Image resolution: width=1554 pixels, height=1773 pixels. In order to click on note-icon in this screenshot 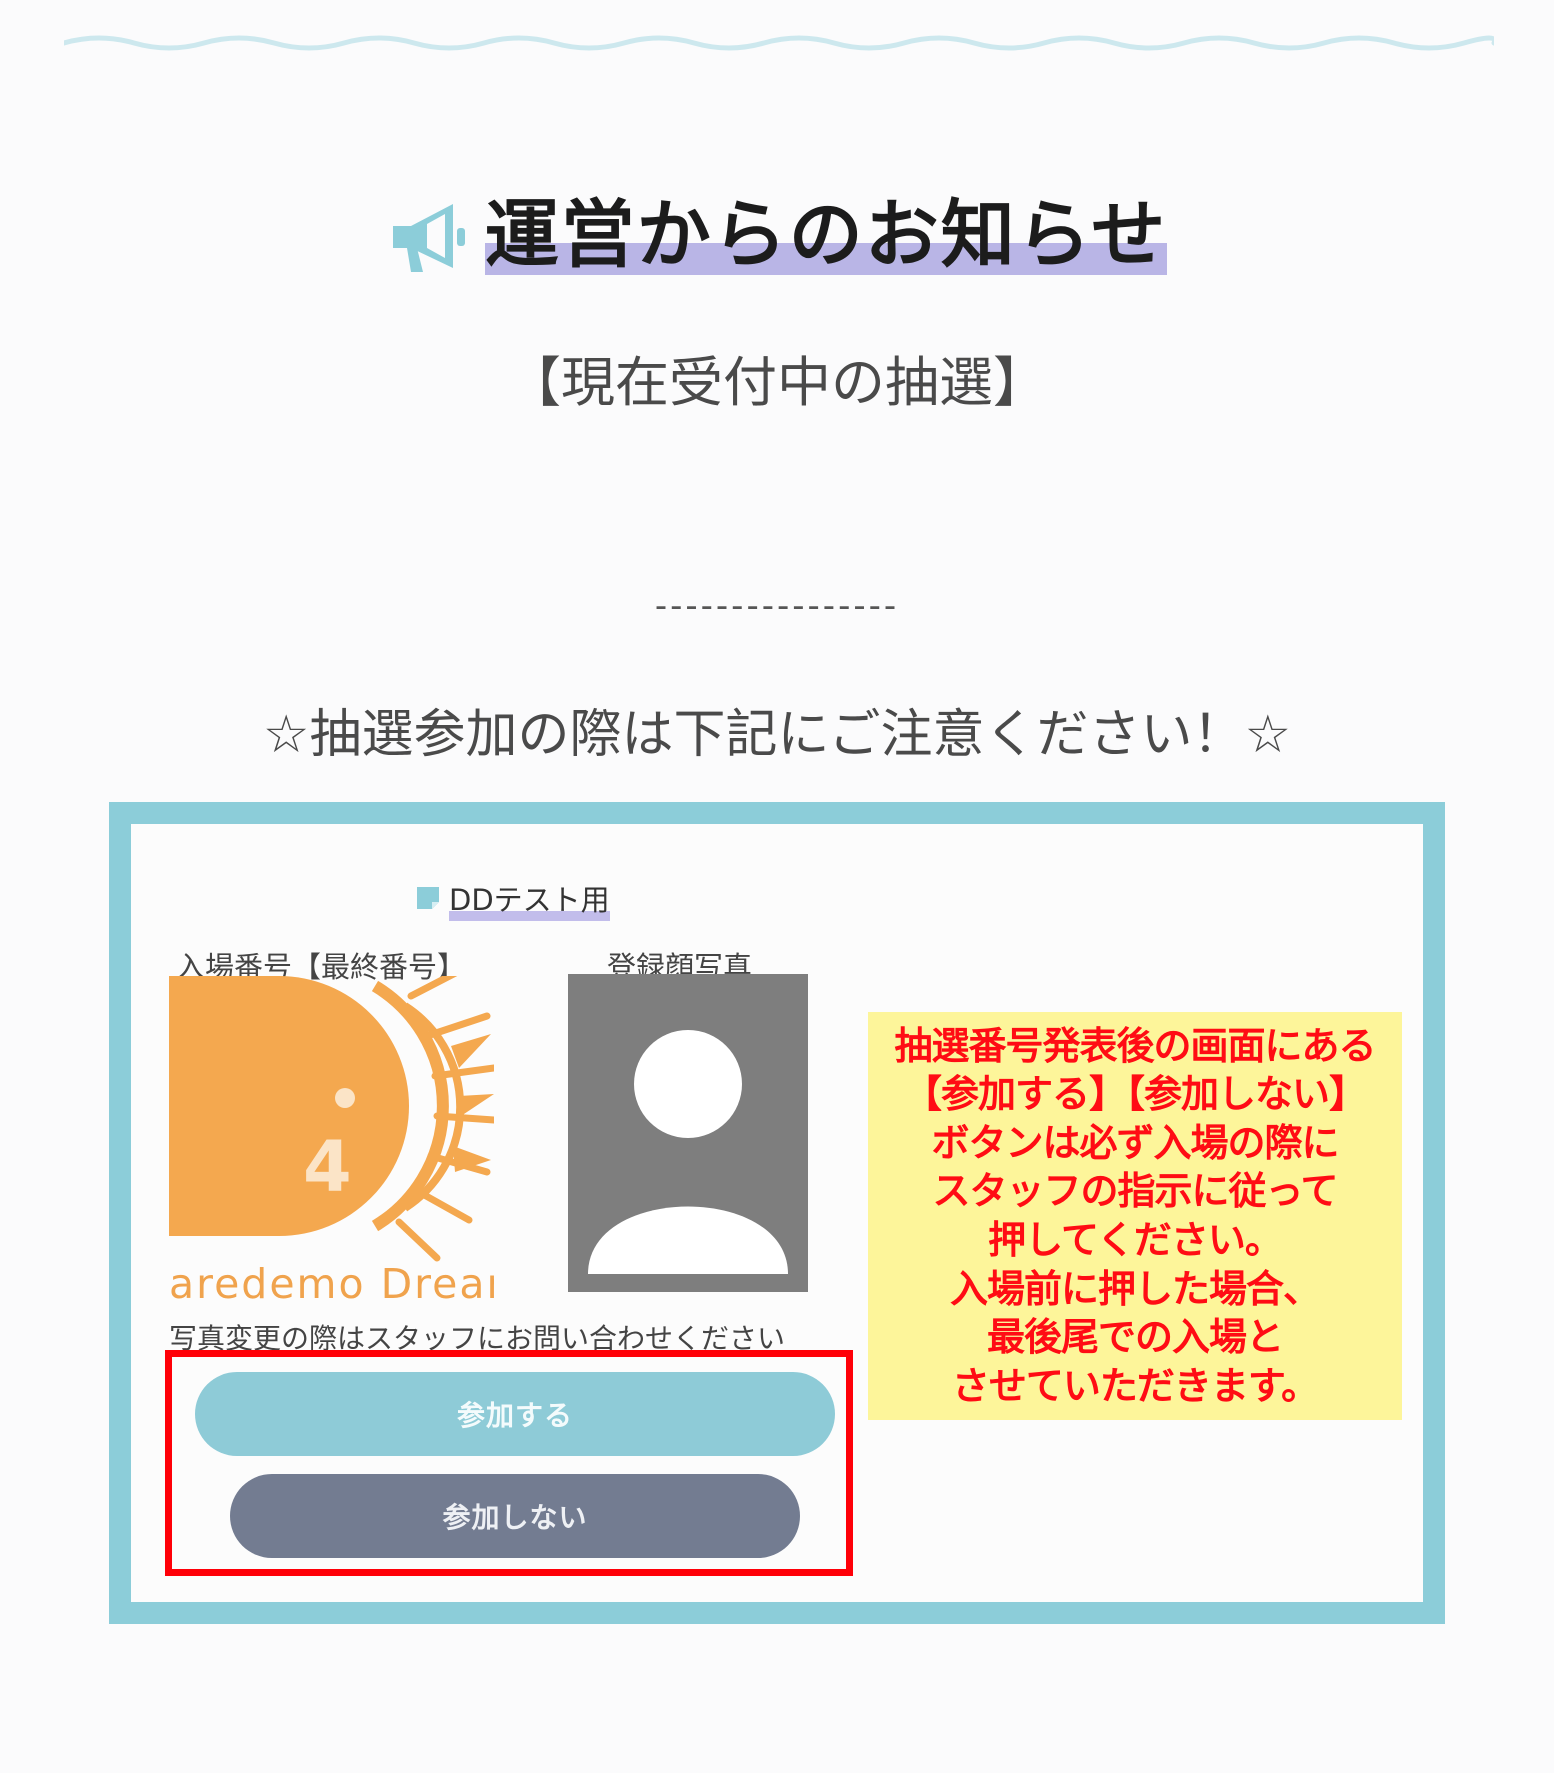, I will do `click(428, 898)`.